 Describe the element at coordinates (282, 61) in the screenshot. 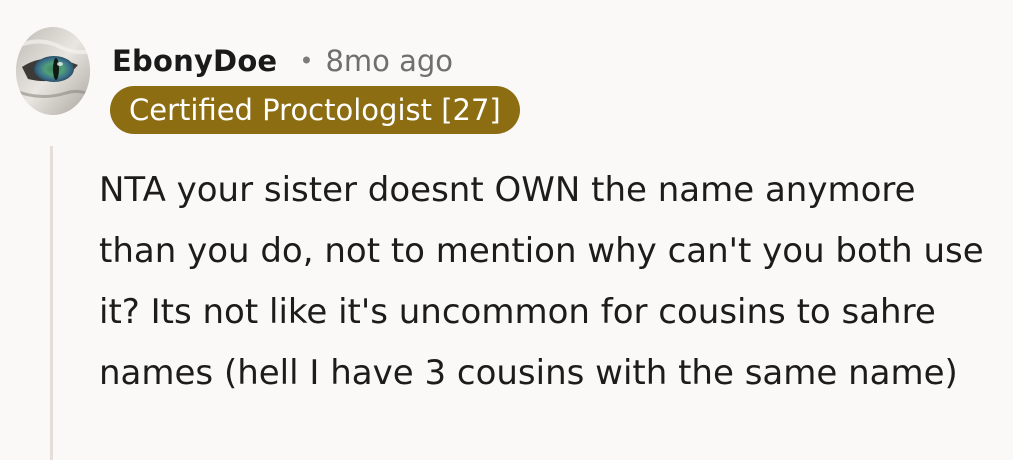

I see `comment-header: EbonyDoe • 8mo ago` at that location.